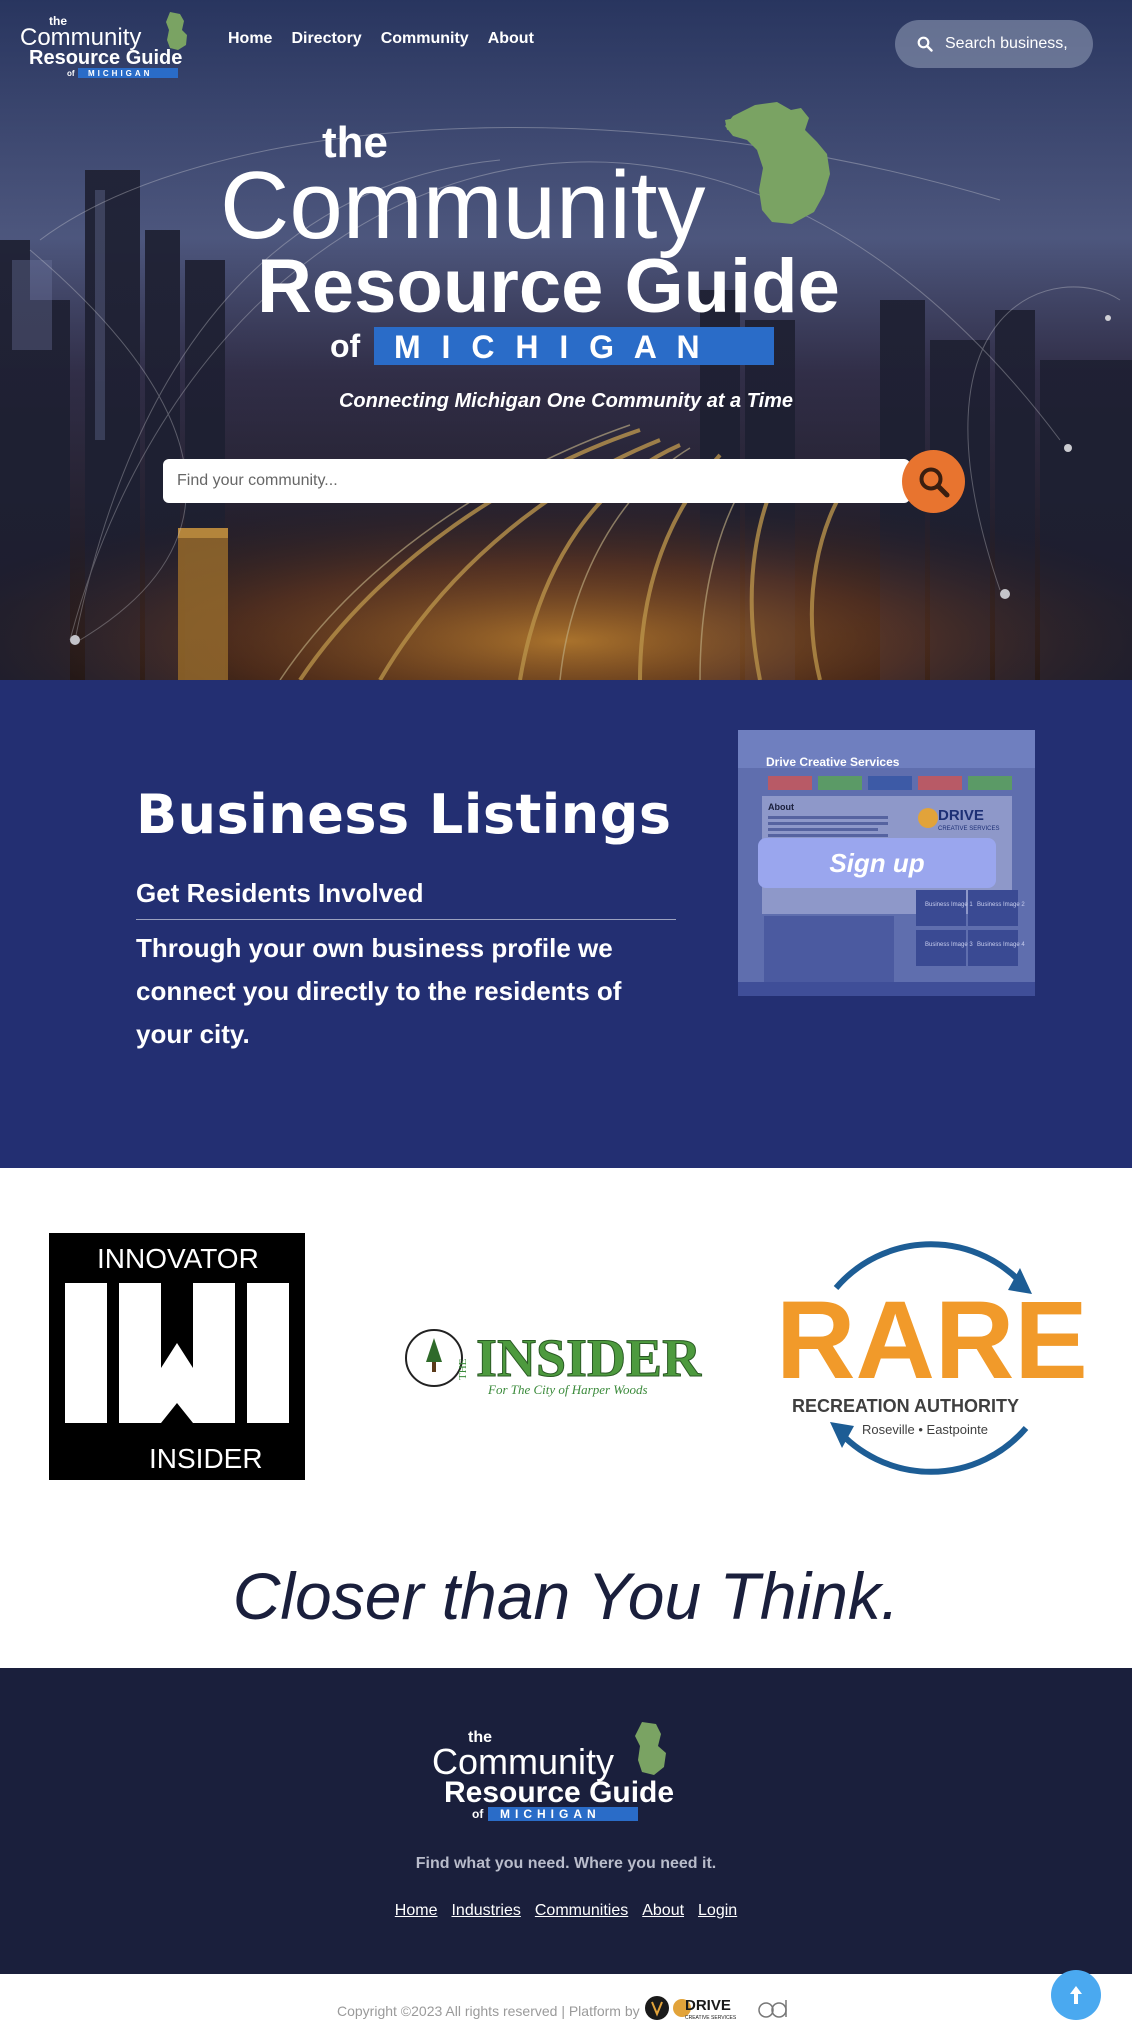 Image resolution: width=1132 pixels, height=2038 pixels. Describe the element at coordinates (663, 1911) in the screenshot. I see `footer-about-link: About` at that location.